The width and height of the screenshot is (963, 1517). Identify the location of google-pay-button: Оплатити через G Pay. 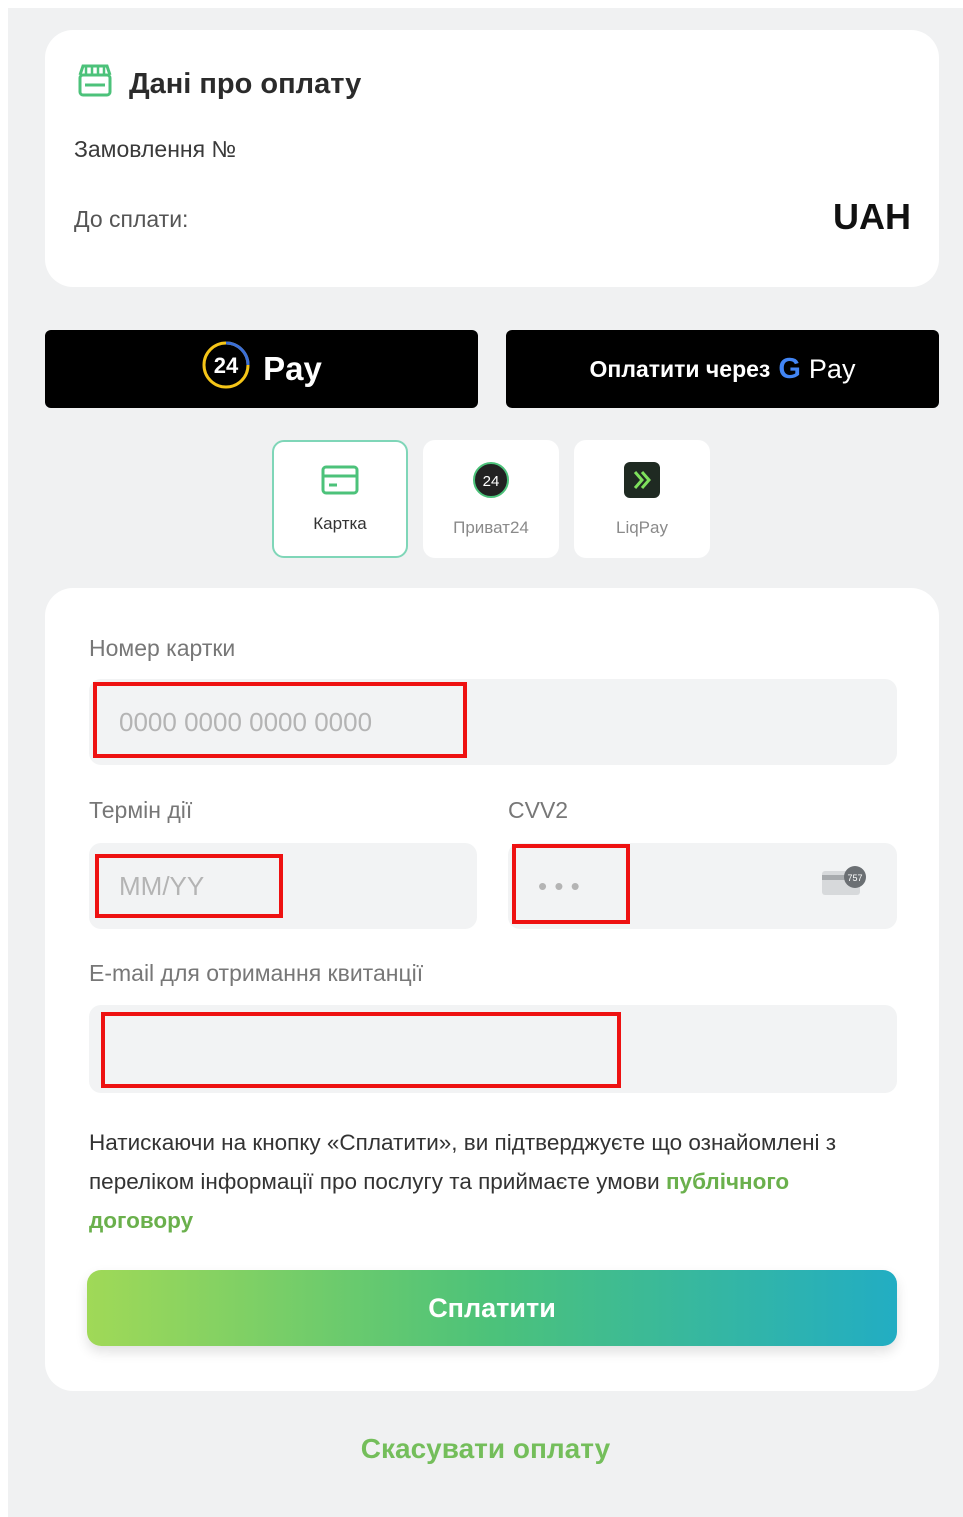
(722, 369).